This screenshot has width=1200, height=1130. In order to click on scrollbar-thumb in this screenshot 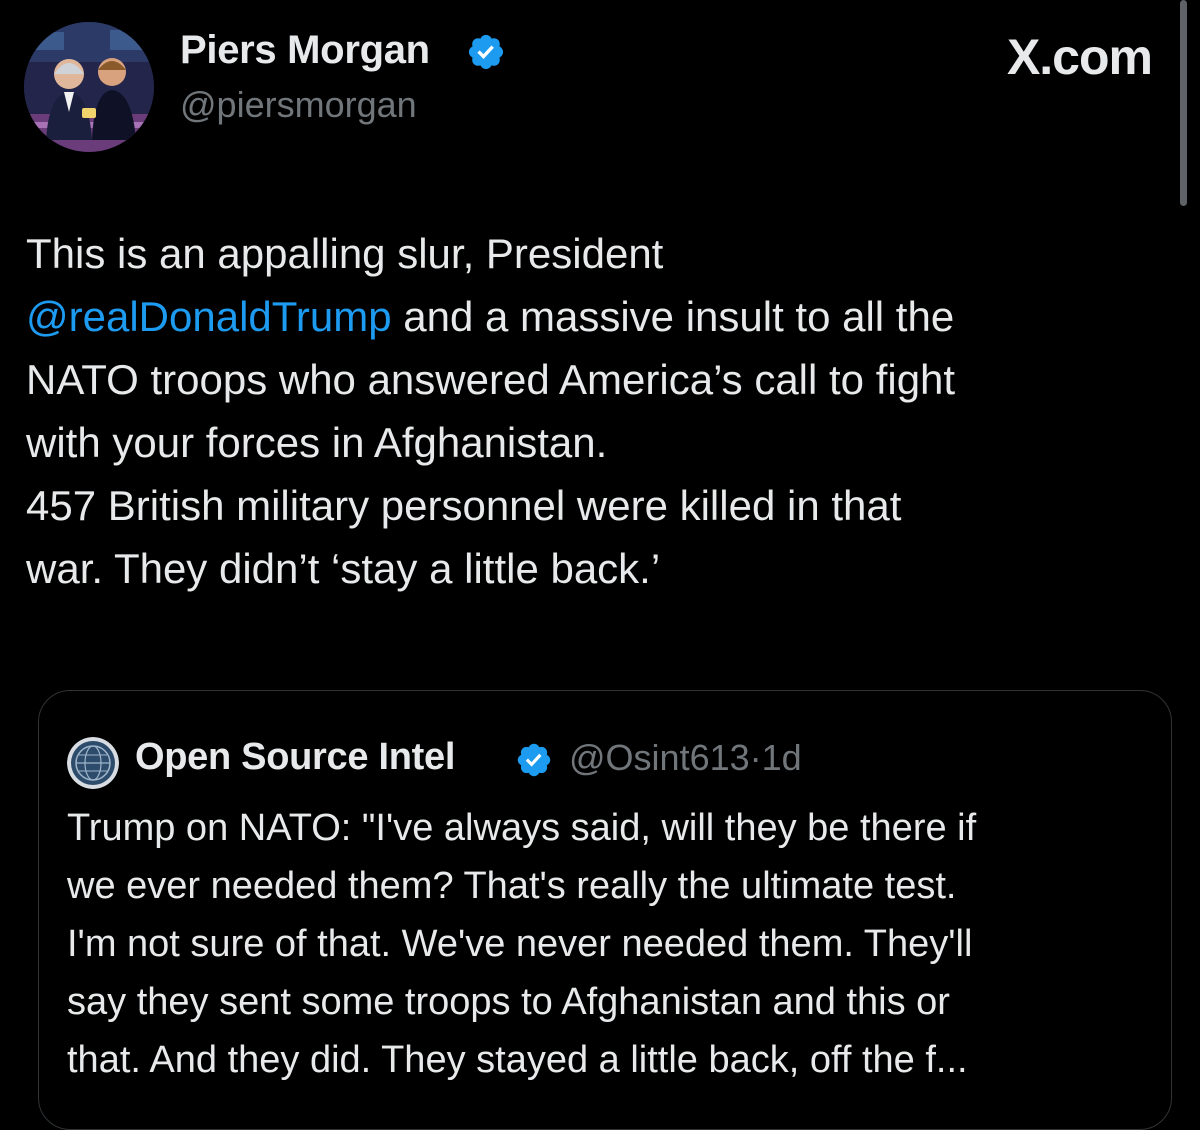, I will do `click(1183, 103)`.